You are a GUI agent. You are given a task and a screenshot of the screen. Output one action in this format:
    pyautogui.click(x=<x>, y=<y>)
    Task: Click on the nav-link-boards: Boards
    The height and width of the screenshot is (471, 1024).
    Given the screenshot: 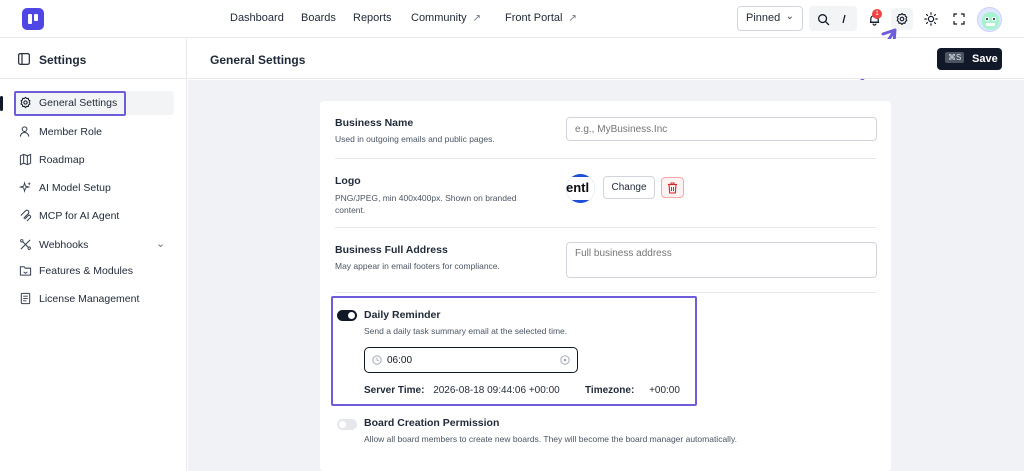 What is the action you would take?
    pyautogui.click(x=318, y=18)
    